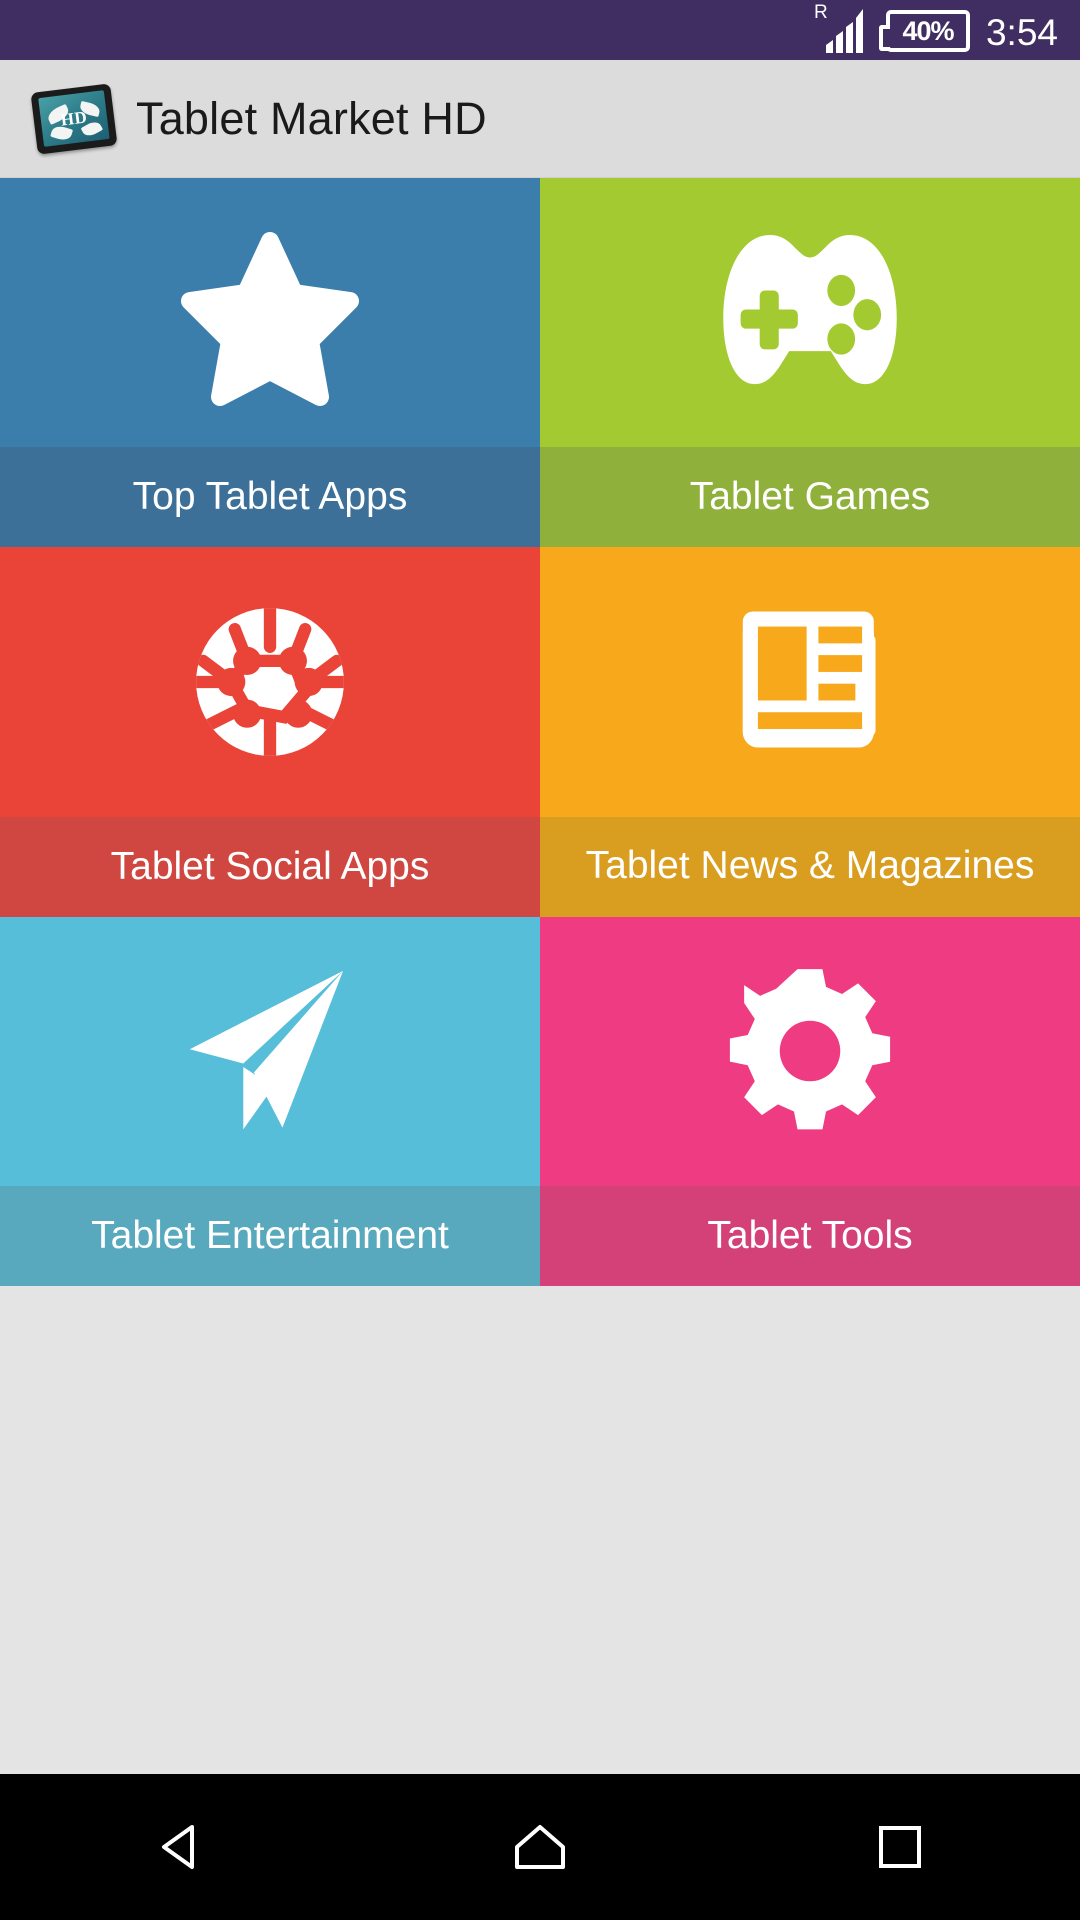 This screenshot has width=1080, height=1920. I want to click on home-icon, so click(540, 1847).